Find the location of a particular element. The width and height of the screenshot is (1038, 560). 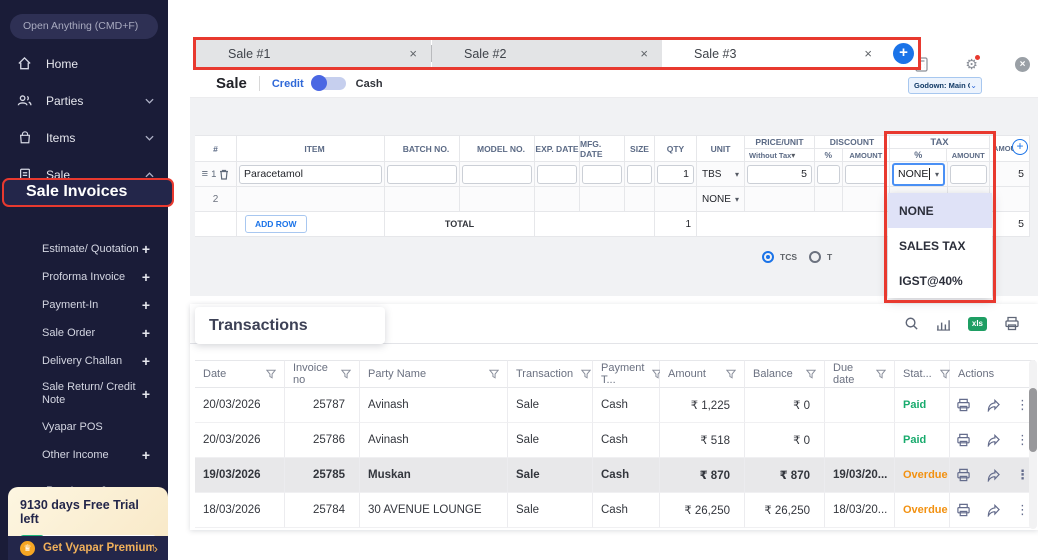

cell-amount: ₹ 26,250 is located at coordinates (702, 510).